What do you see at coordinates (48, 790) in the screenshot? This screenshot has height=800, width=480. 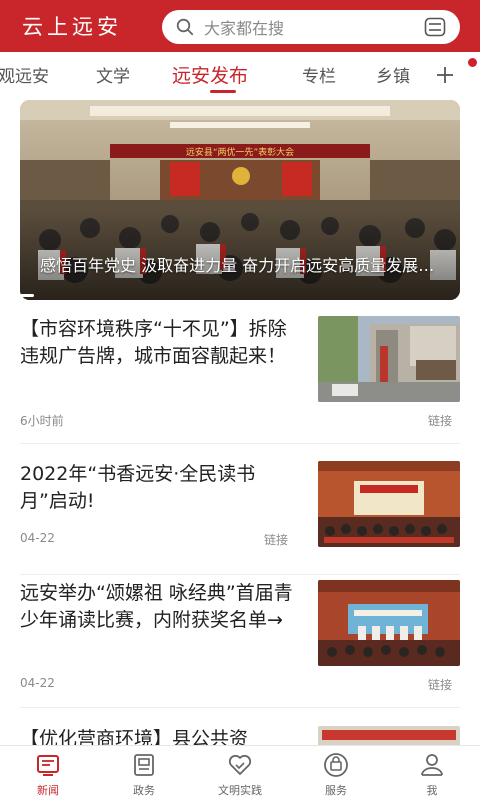 I see `nav-label: 新闻` at bounding box center [48, 790].